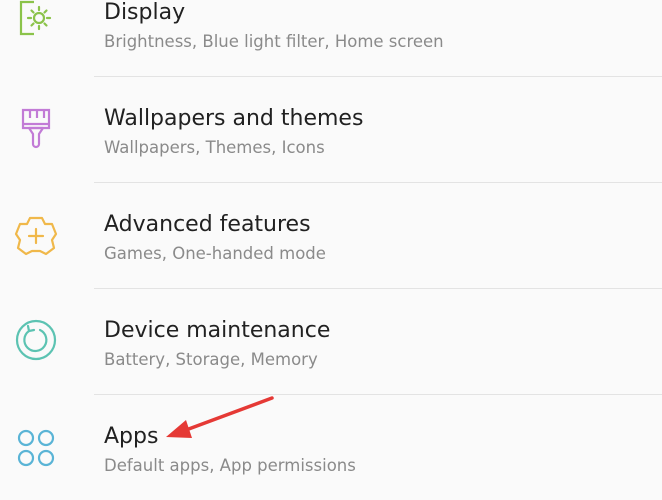 This screenshot has width=662, height=500. Describe the element at coordinates (36, 448) in the screenshot. I see `apps-grid-icon` at that location.